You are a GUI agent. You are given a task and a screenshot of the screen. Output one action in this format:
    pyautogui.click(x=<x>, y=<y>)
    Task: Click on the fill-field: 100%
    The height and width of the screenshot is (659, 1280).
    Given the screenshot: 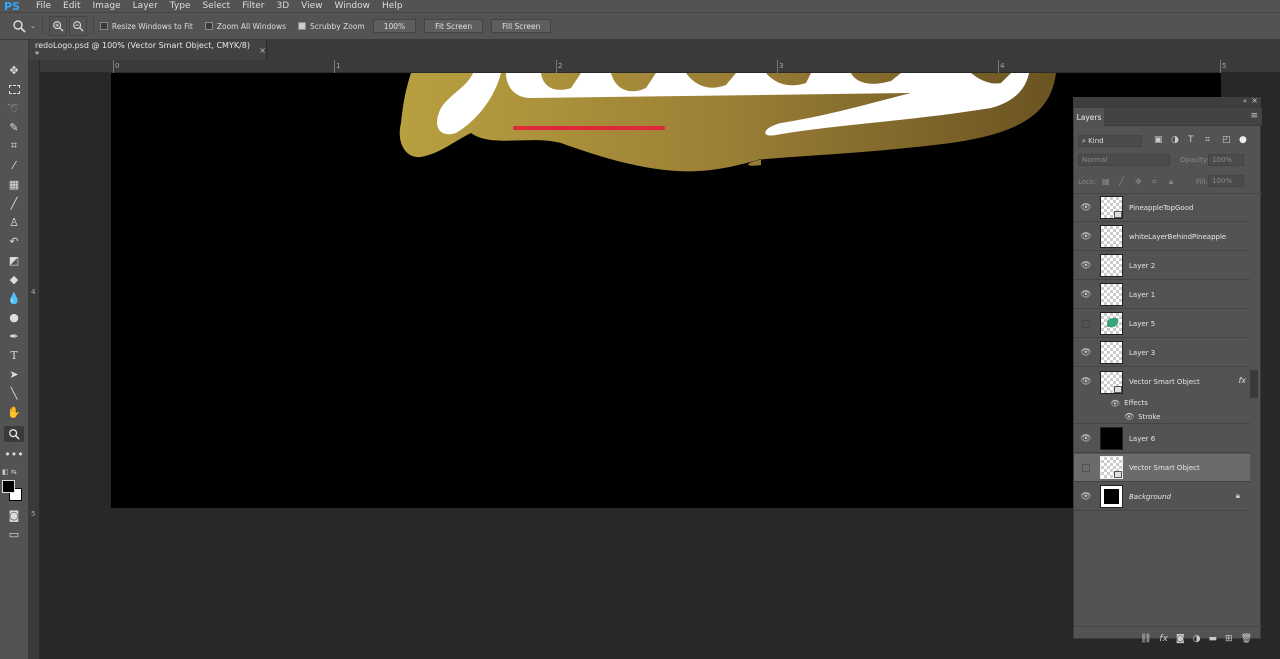 What is the action you would take?
    pyautogui.click(x=1226, y=181)
    